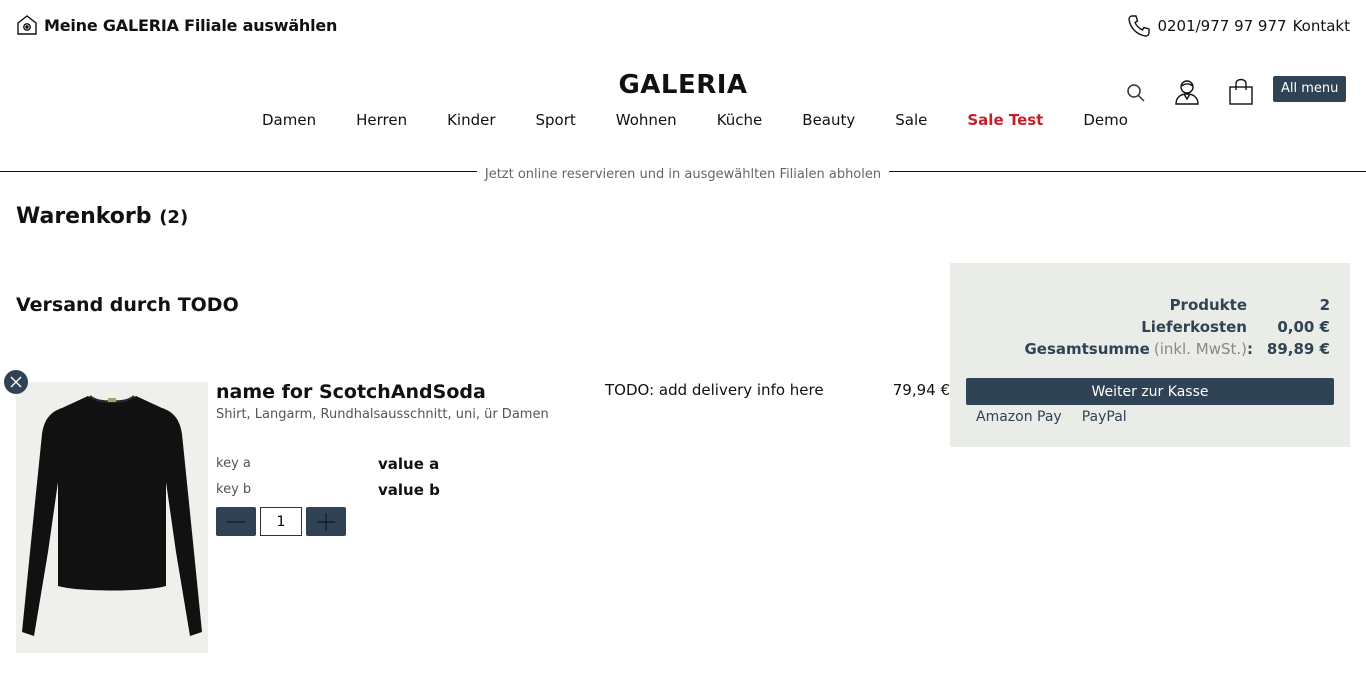 This screenshot has height=689, width=1366. What do you see at coordinates (1136, 95) in the screenshot?
I see `search-icon` at bounding box center [1136, 95].